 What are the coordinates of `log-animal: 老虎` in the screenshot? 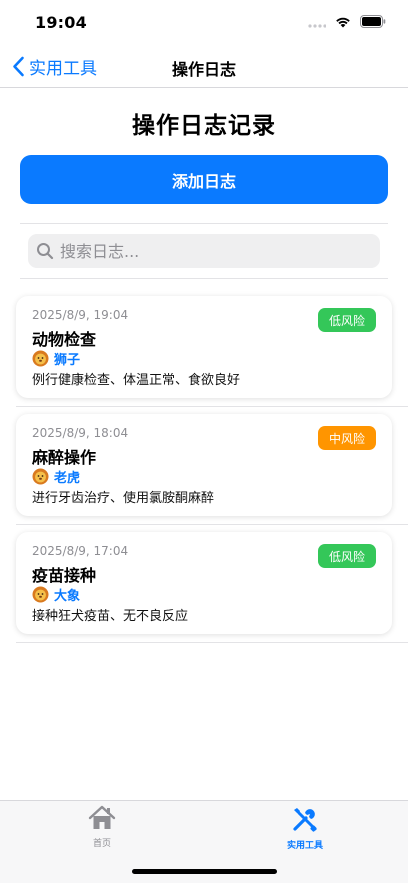 It's located at (56, 476).